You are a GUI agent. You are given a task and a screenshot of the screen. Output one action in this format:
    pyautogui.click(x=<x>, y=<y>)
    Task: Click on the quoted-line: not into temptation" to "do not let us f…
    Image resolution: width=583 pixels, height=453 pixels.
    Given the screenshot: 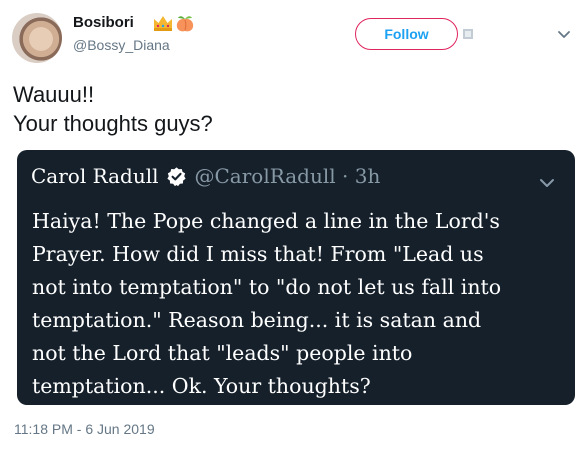 What is the action you would take?
    pyautogui.click(x=267, y=287)
    